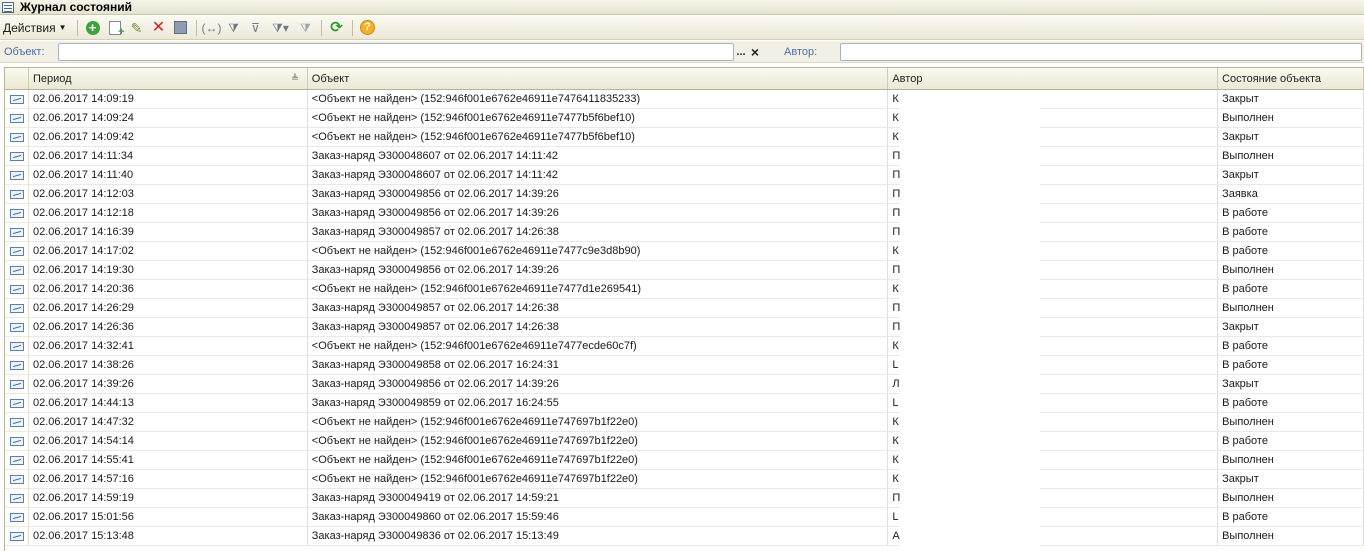 The height and width of the screenshot is (551, 1364). I want to click on help-button: ?, so click(368, 28).